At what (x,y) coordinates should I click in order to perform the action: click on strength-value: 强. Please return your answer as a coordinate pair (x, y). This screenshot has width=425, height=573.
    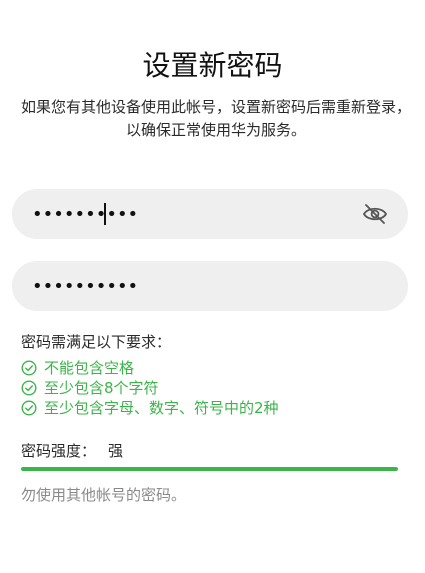
    Looking at the image, I should click on (116, 451).